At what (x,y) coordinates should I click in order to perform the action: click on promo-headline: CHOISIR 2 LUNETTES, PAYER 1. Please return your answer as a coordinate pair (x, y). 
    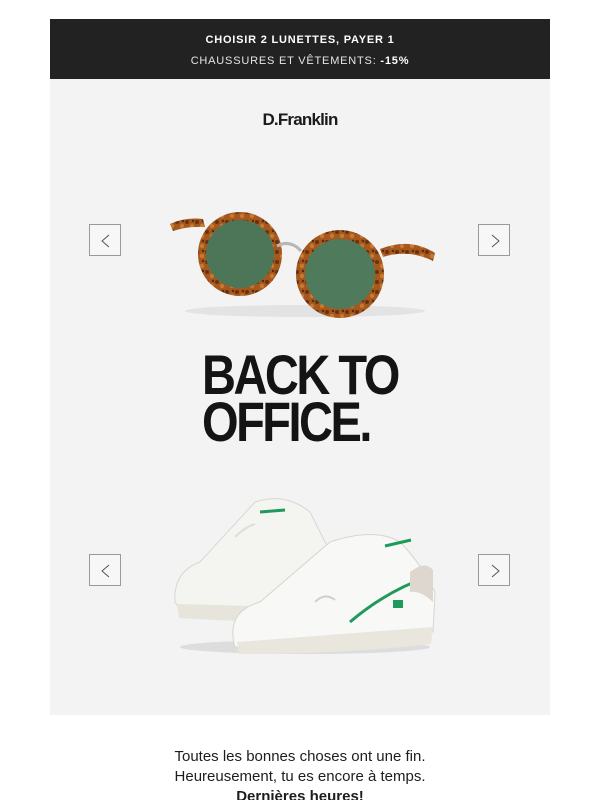
    Looking at the image, I should click on (300, 40).